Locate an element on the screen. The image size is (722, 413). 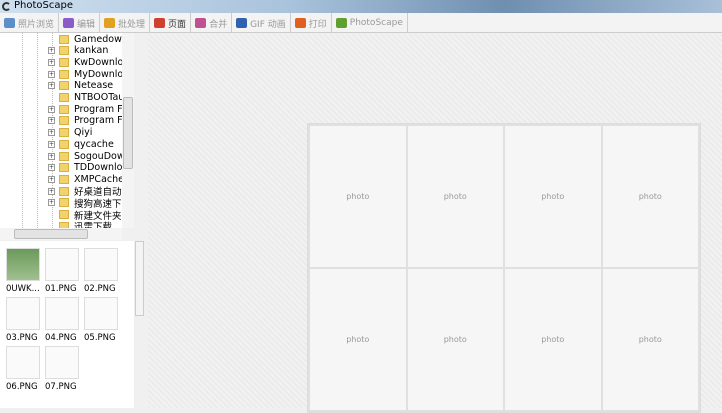
thumbnail-label: 05.PNG is located at coordinates (100, 338).